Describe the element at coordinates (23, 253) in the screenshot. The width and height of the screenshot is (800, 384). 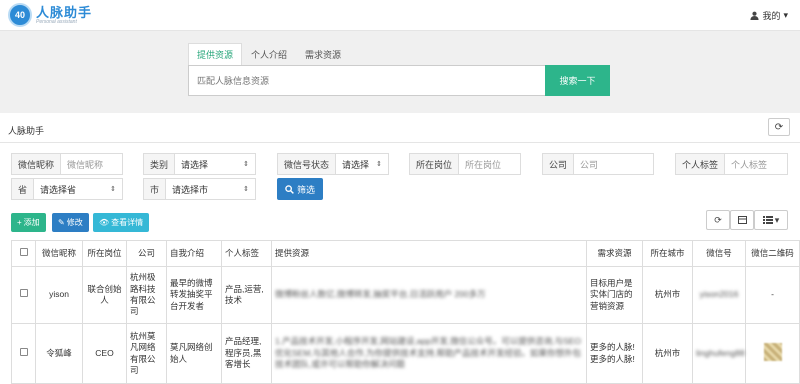
I see `select-all-checkbox` at that location.